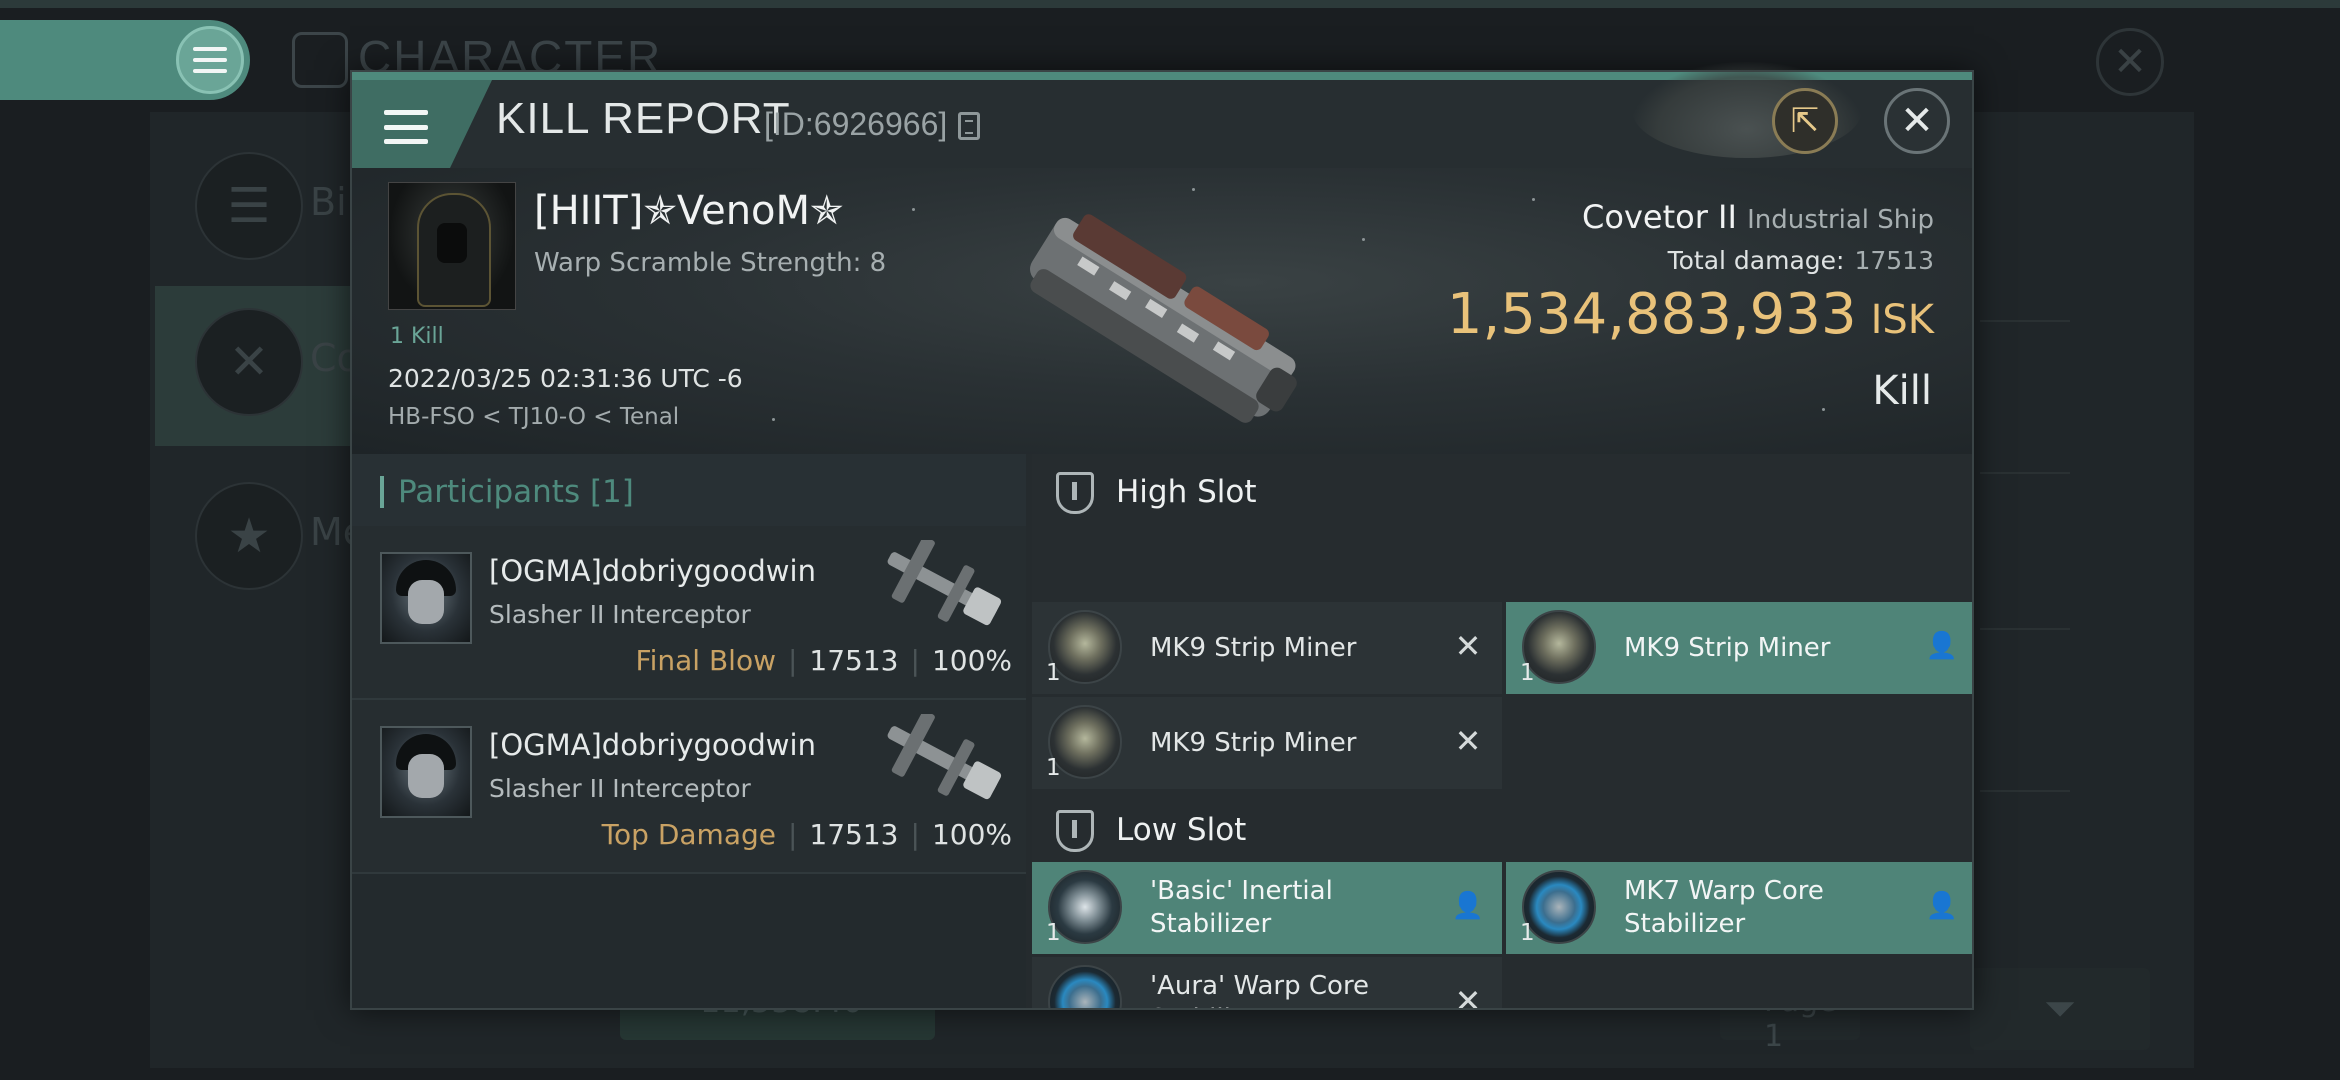 This screenshot has height=1080, width=2340. What do you see at coordinates (969, 126) in the screenshot?
I see `copy-icon` at bounding box center [969, 126].